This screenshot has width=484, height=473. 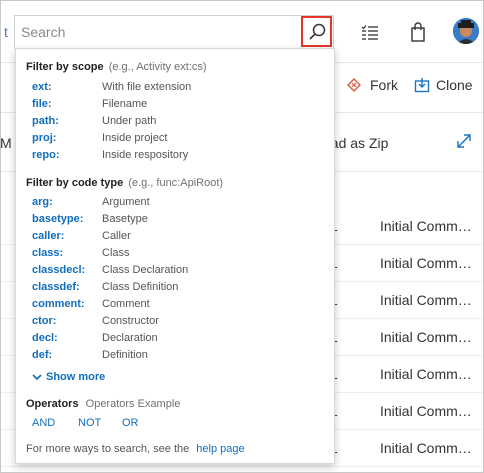 What do you see at coordinates (44, 321) in the screenshot?
I see `filter-key: ctor:` at bounding box center [44, 321].